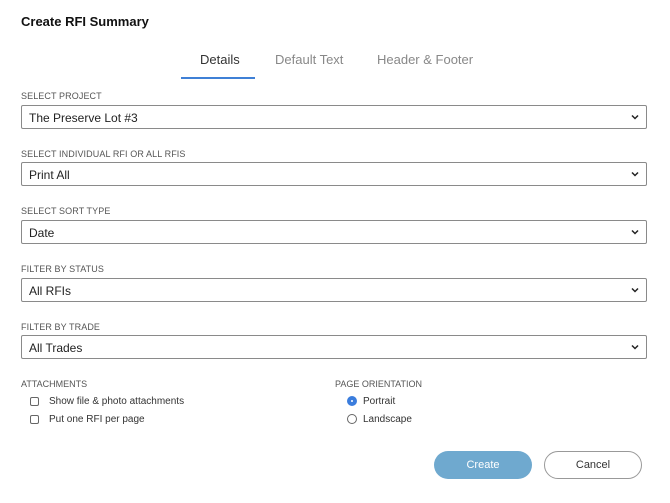 Image resolution: width=670 pixels, height=503 pixels. I want to click on trade-value: All Trades, so click(56, 348).